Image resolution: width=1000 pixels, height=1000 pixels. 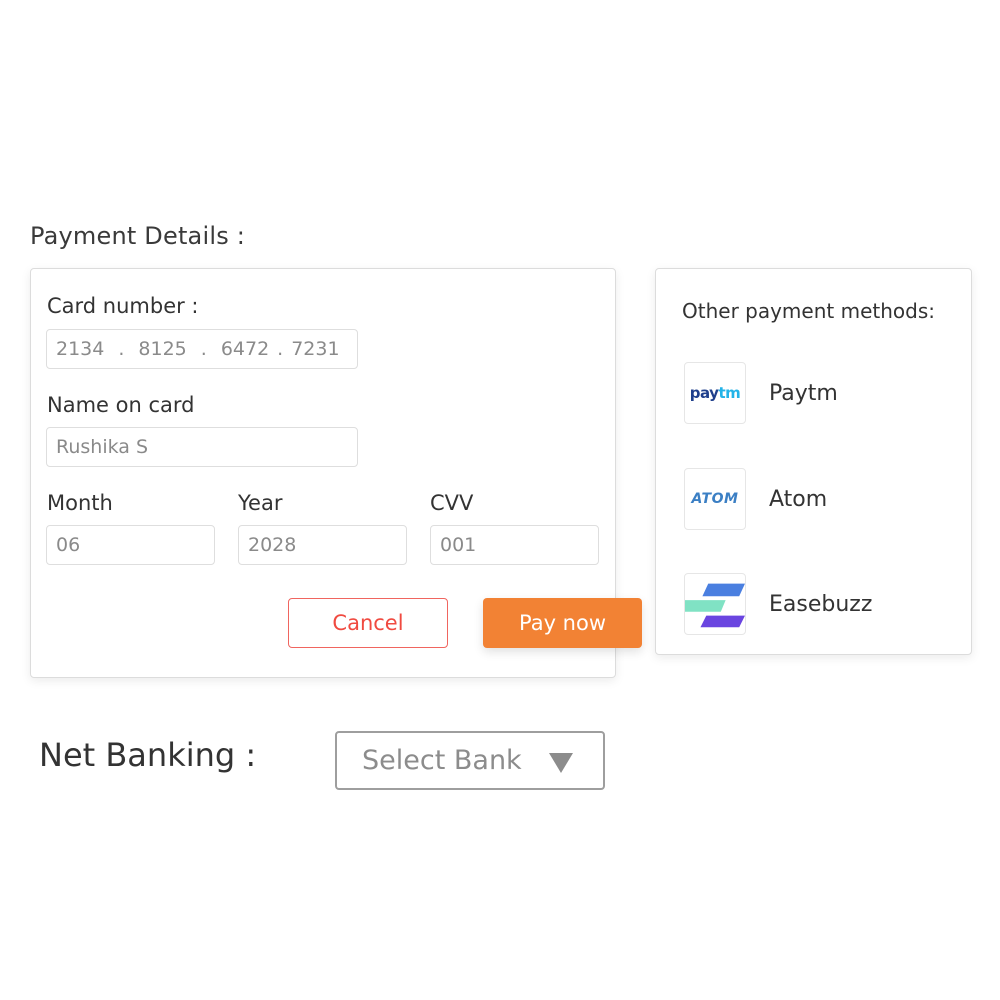 What do you see at coordinates (729, 393) in the screenshot?
I see `paytm-logo-text-b: tm` at bounding box center [729, 393].